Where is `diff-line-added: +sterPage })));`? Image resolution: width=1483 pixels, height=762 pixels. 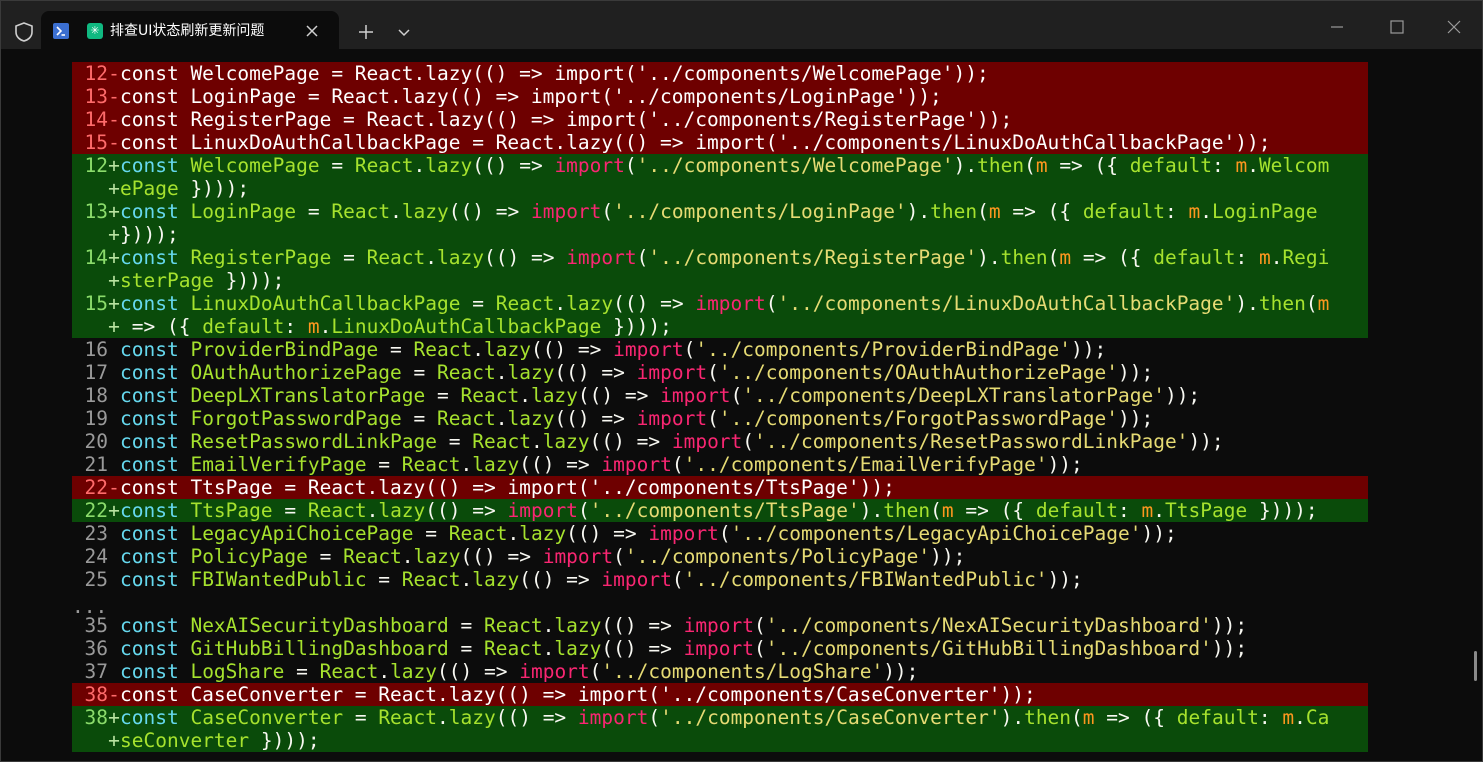
diff-line-added: +sterPage }))); is located at coordinates (720, 280).